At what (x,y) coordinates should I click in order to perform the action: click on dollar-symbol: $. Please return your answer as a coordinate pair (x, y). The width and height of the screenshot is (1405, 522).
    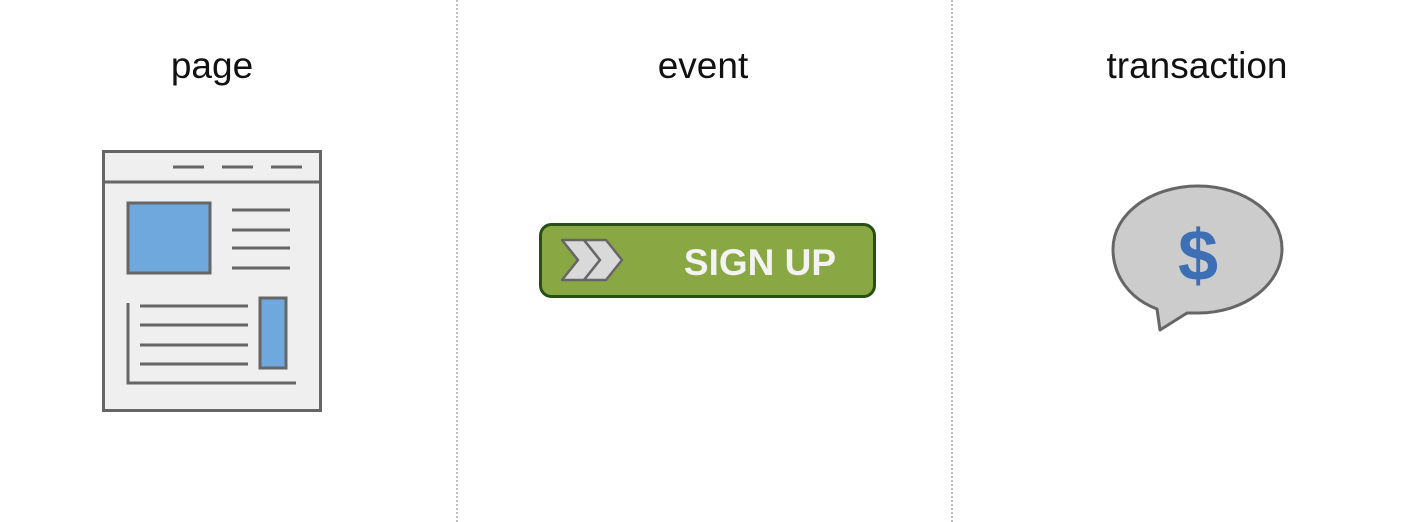
    Looking at the image, I should click on (1198, 256).